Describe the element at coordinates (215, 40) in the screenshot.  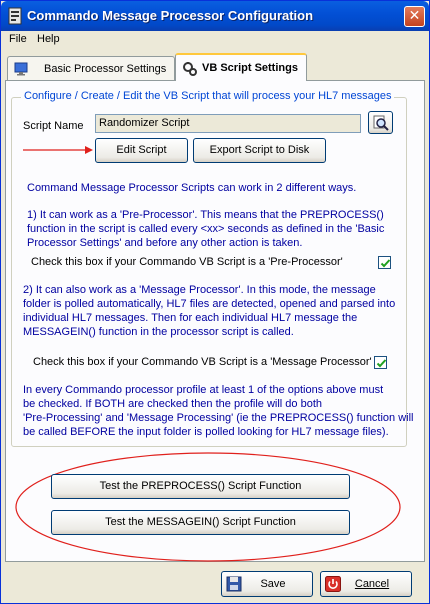
I see `menu-bar: File Help` at that location.